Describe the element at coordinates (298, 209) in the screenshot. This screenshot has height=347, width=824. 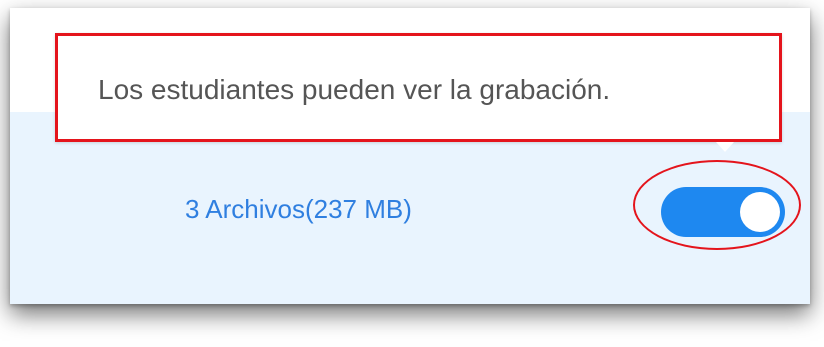
I see `recording-files-link: 3 Archivos(237 MB)` at that location.